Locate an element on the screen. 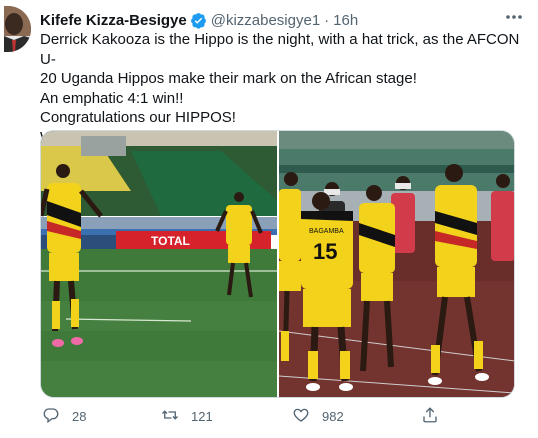 The image size is (538, 438). retweet-button: 121 is located at coordinates (187, 416).